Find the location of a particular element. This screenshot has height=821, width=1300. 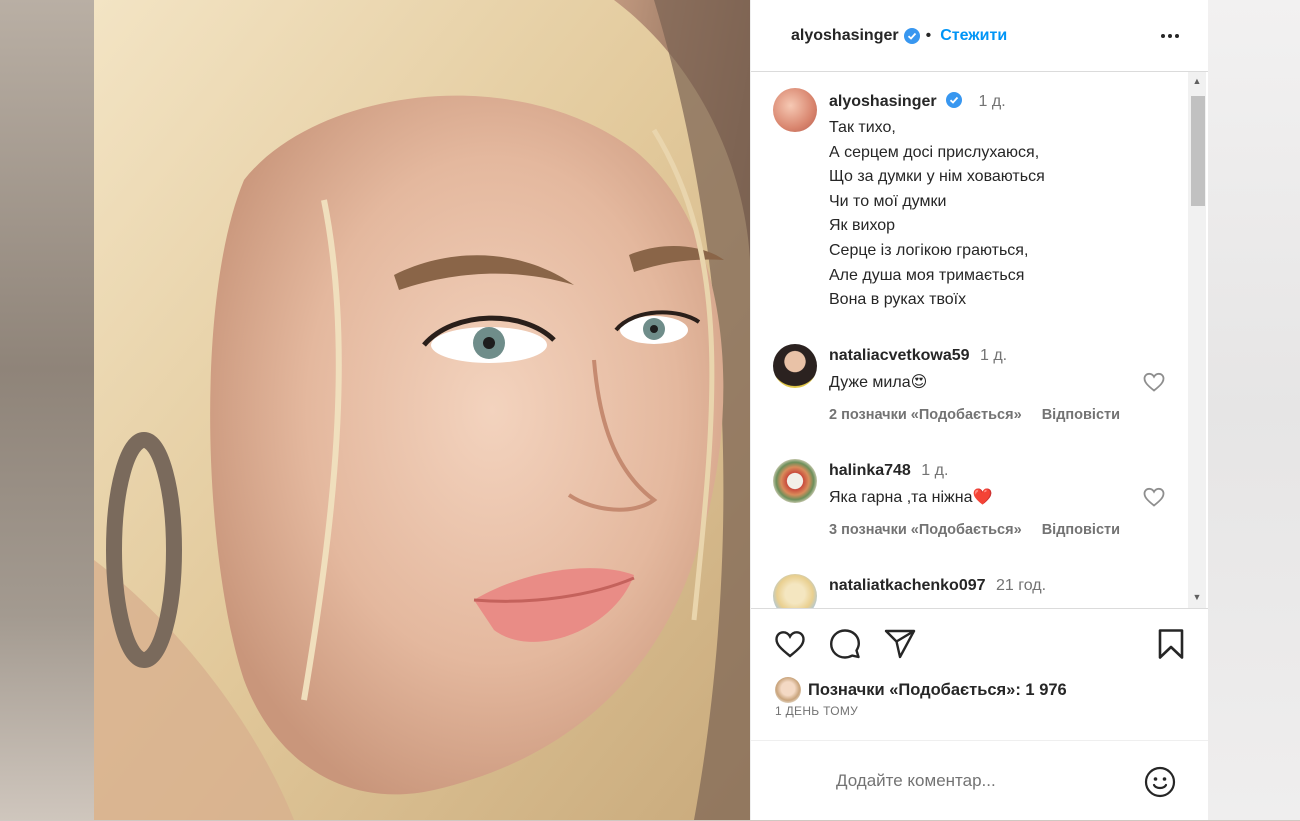

heart-icon is located at coordinates (790, 644).